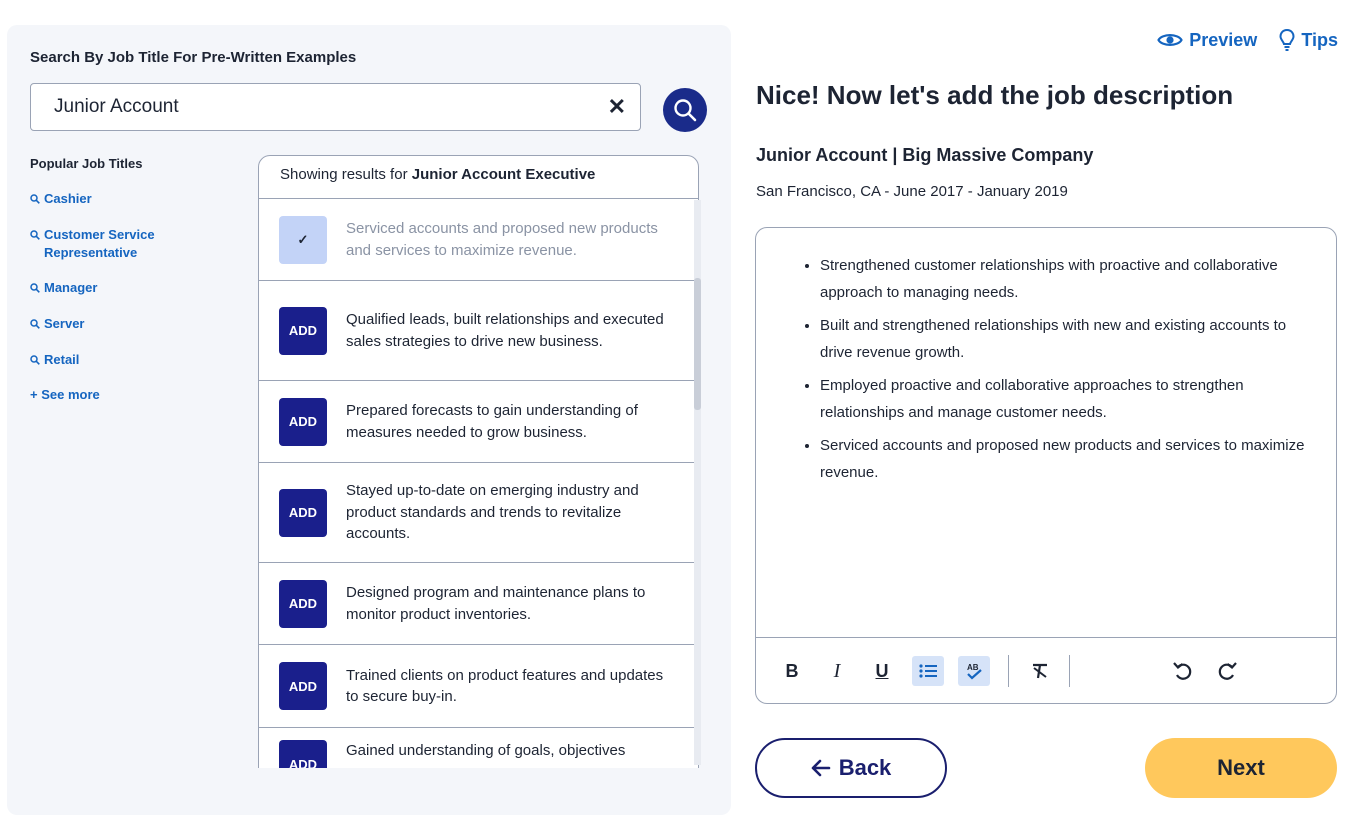  Describe the element at coordinates (335, 107) in the screenshot. I see `job-title-search-input: Junior Account ✕` at that location.